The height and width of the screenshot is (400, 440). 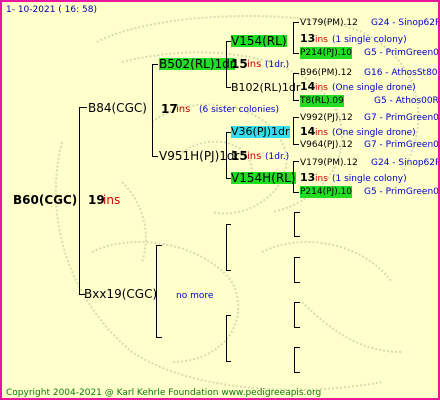 I want to click on p1-connector-bottom, so click(x=155, y=156).